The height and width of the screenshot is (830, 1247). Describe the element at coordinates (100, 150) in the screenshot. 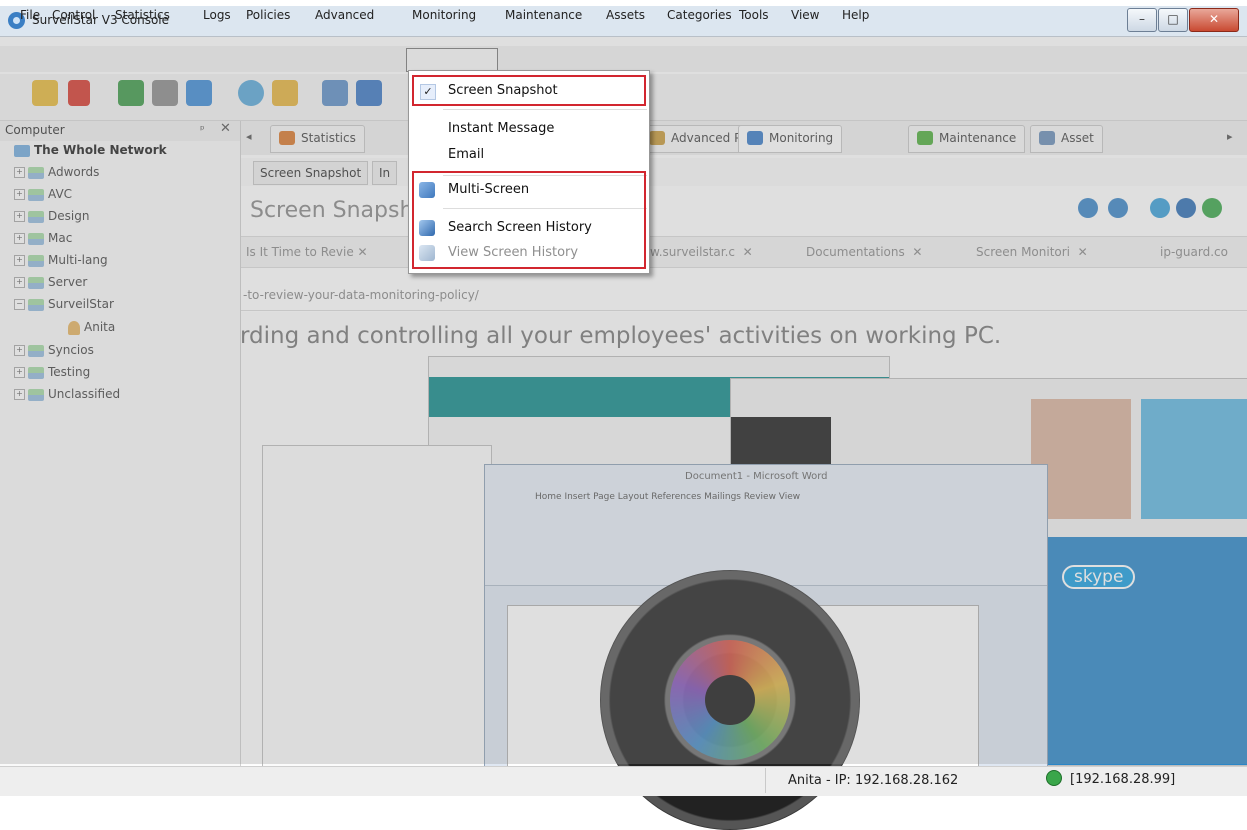

I see `tree-root-label: The Whole Network` at that location.